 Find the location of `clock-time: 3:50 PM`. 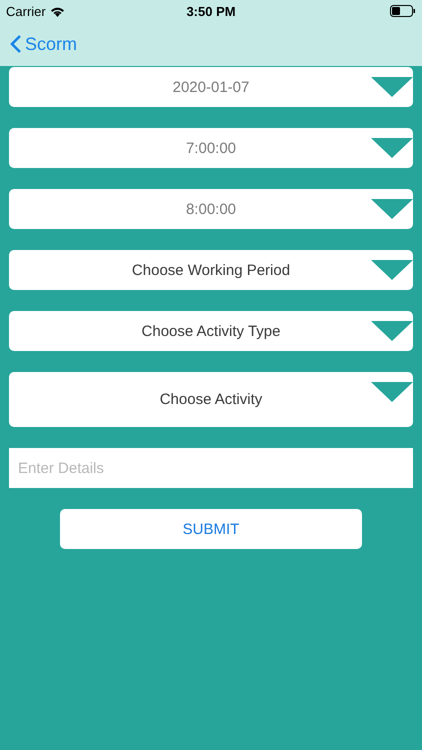

clock-time: 3:50 PM is located at coordinates (211, 11).